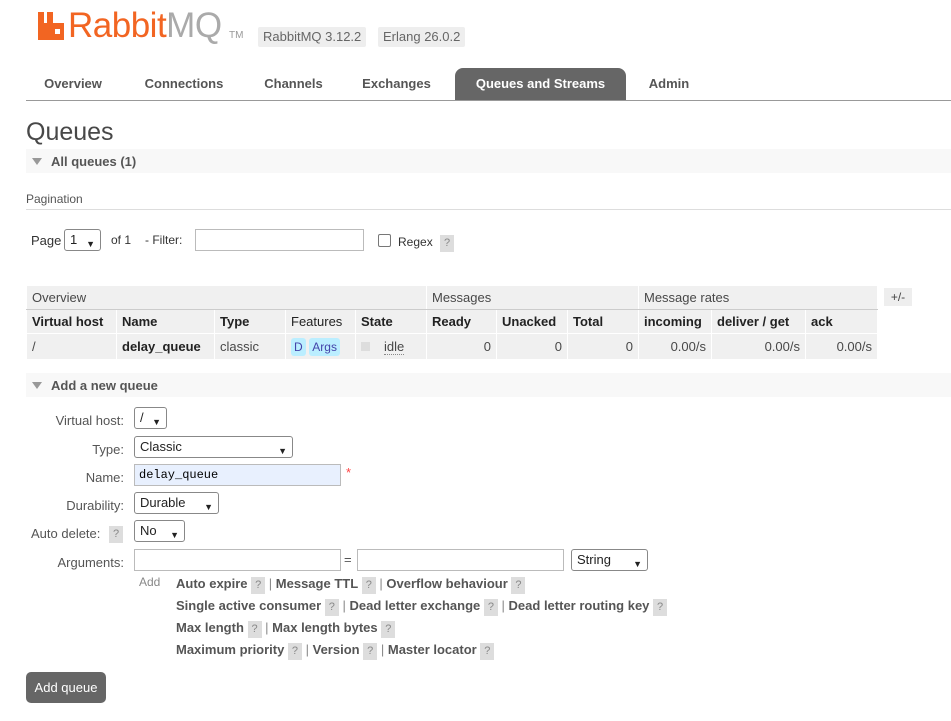 The height and width of the screenshot is (721, 951). What do you see at coordinates (675, 321) in the screenshot?
I see `col-incoming: incoming` at bounding box center [675, 321].